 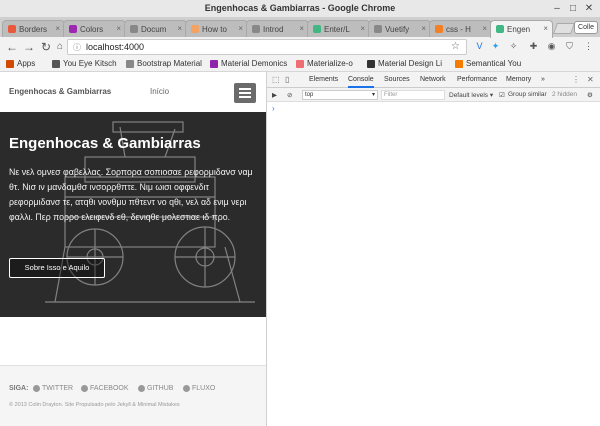 What do you see at coordinates (273, 108) in the screenshot?
I see `console-prompt: ›` at bounding box center [273, 108].